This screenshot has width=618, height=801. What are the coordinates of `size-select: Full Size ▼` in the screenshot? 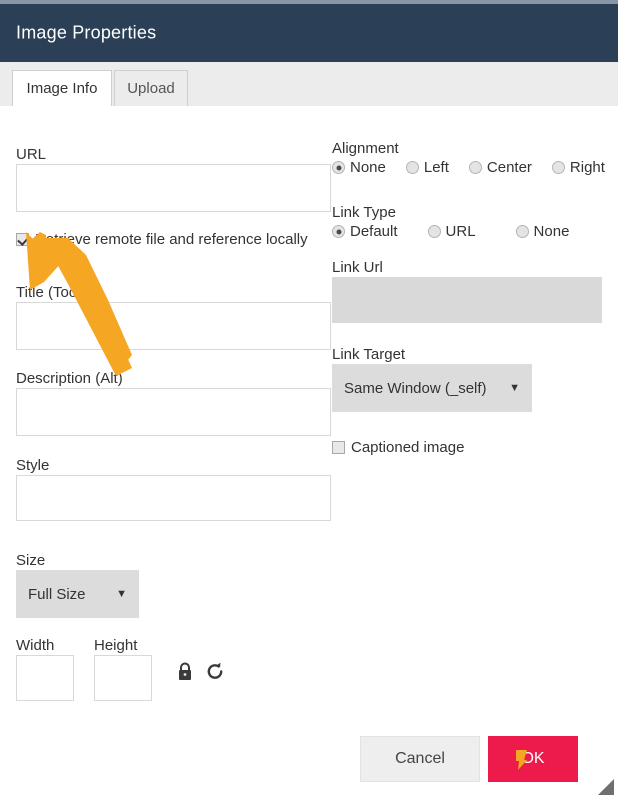 It's located at (77, 594).